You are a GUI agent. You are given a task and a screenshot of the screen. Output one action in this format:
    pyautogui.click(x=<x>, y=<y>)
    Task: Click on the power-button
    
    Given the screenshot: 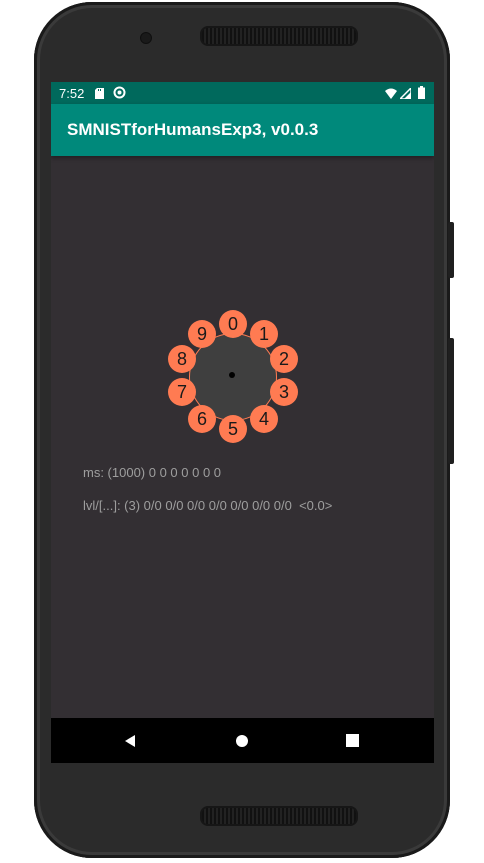 What is the action you would take?
    pyautogui.click(x=451, y=250)
    